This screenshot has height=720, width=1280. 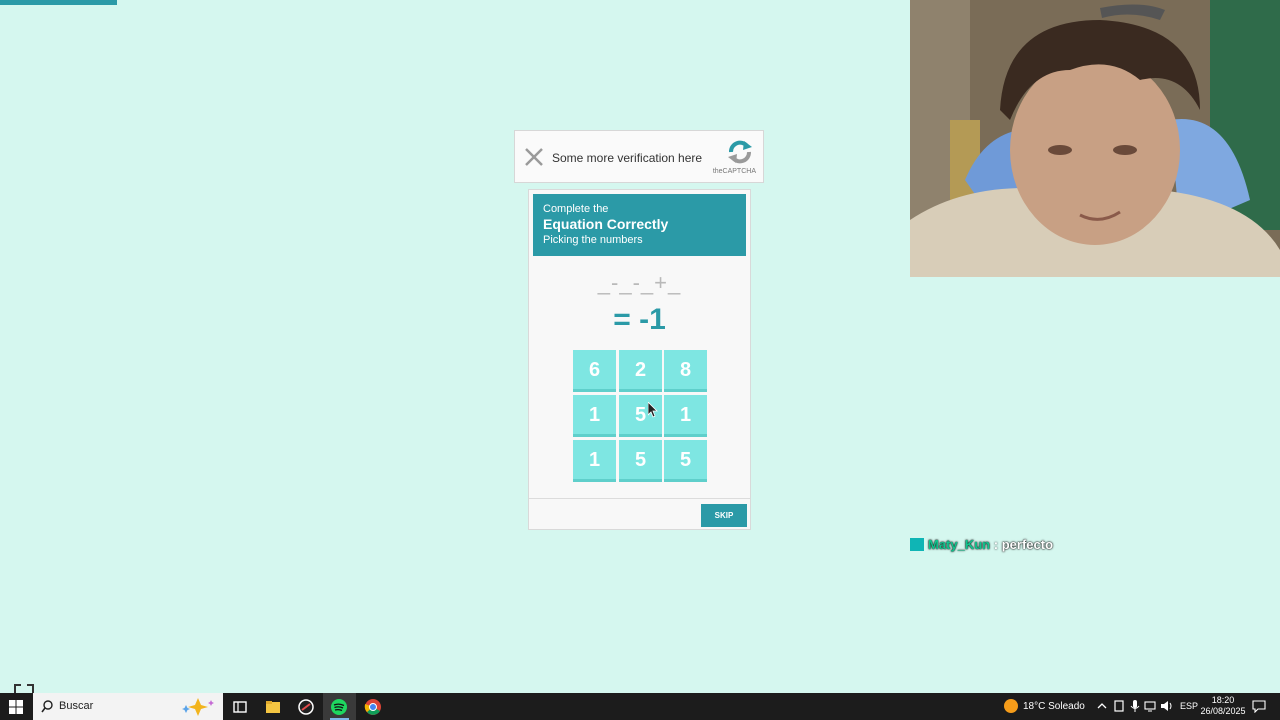 I want to click on header-line-3: Picking the numbers, so click(x=593, y=240).